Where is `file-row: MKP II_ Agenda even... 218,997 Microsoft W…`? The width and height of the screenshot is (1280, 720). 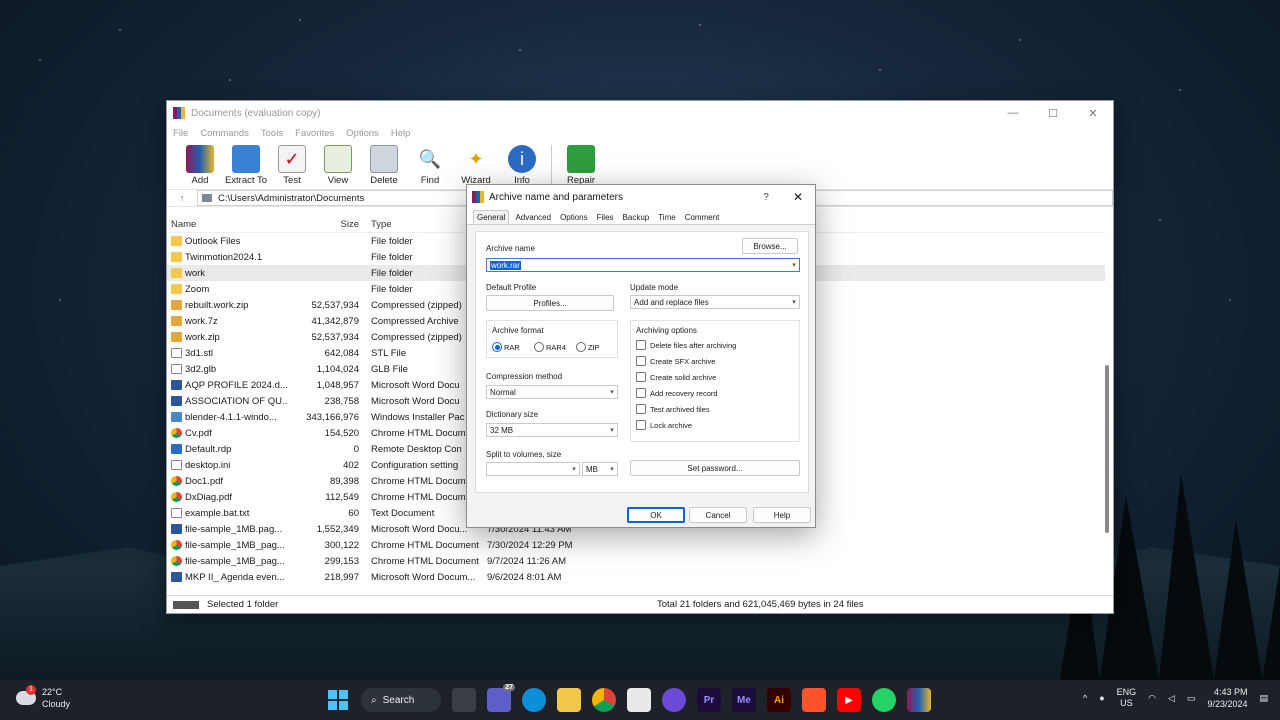
file-row: MKP II_ Agenda even... 218,997 Microsoft W… is located at coordinates (636, 577).